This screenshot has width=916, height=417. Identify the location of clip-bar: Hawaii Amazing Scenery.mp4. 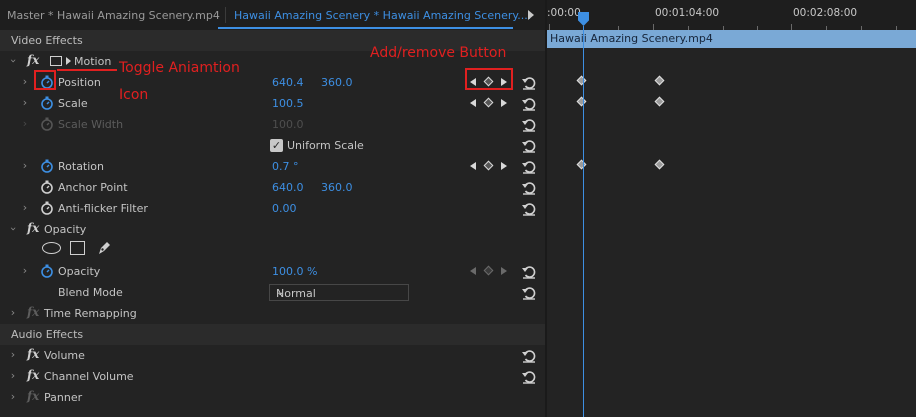
(731, 39).